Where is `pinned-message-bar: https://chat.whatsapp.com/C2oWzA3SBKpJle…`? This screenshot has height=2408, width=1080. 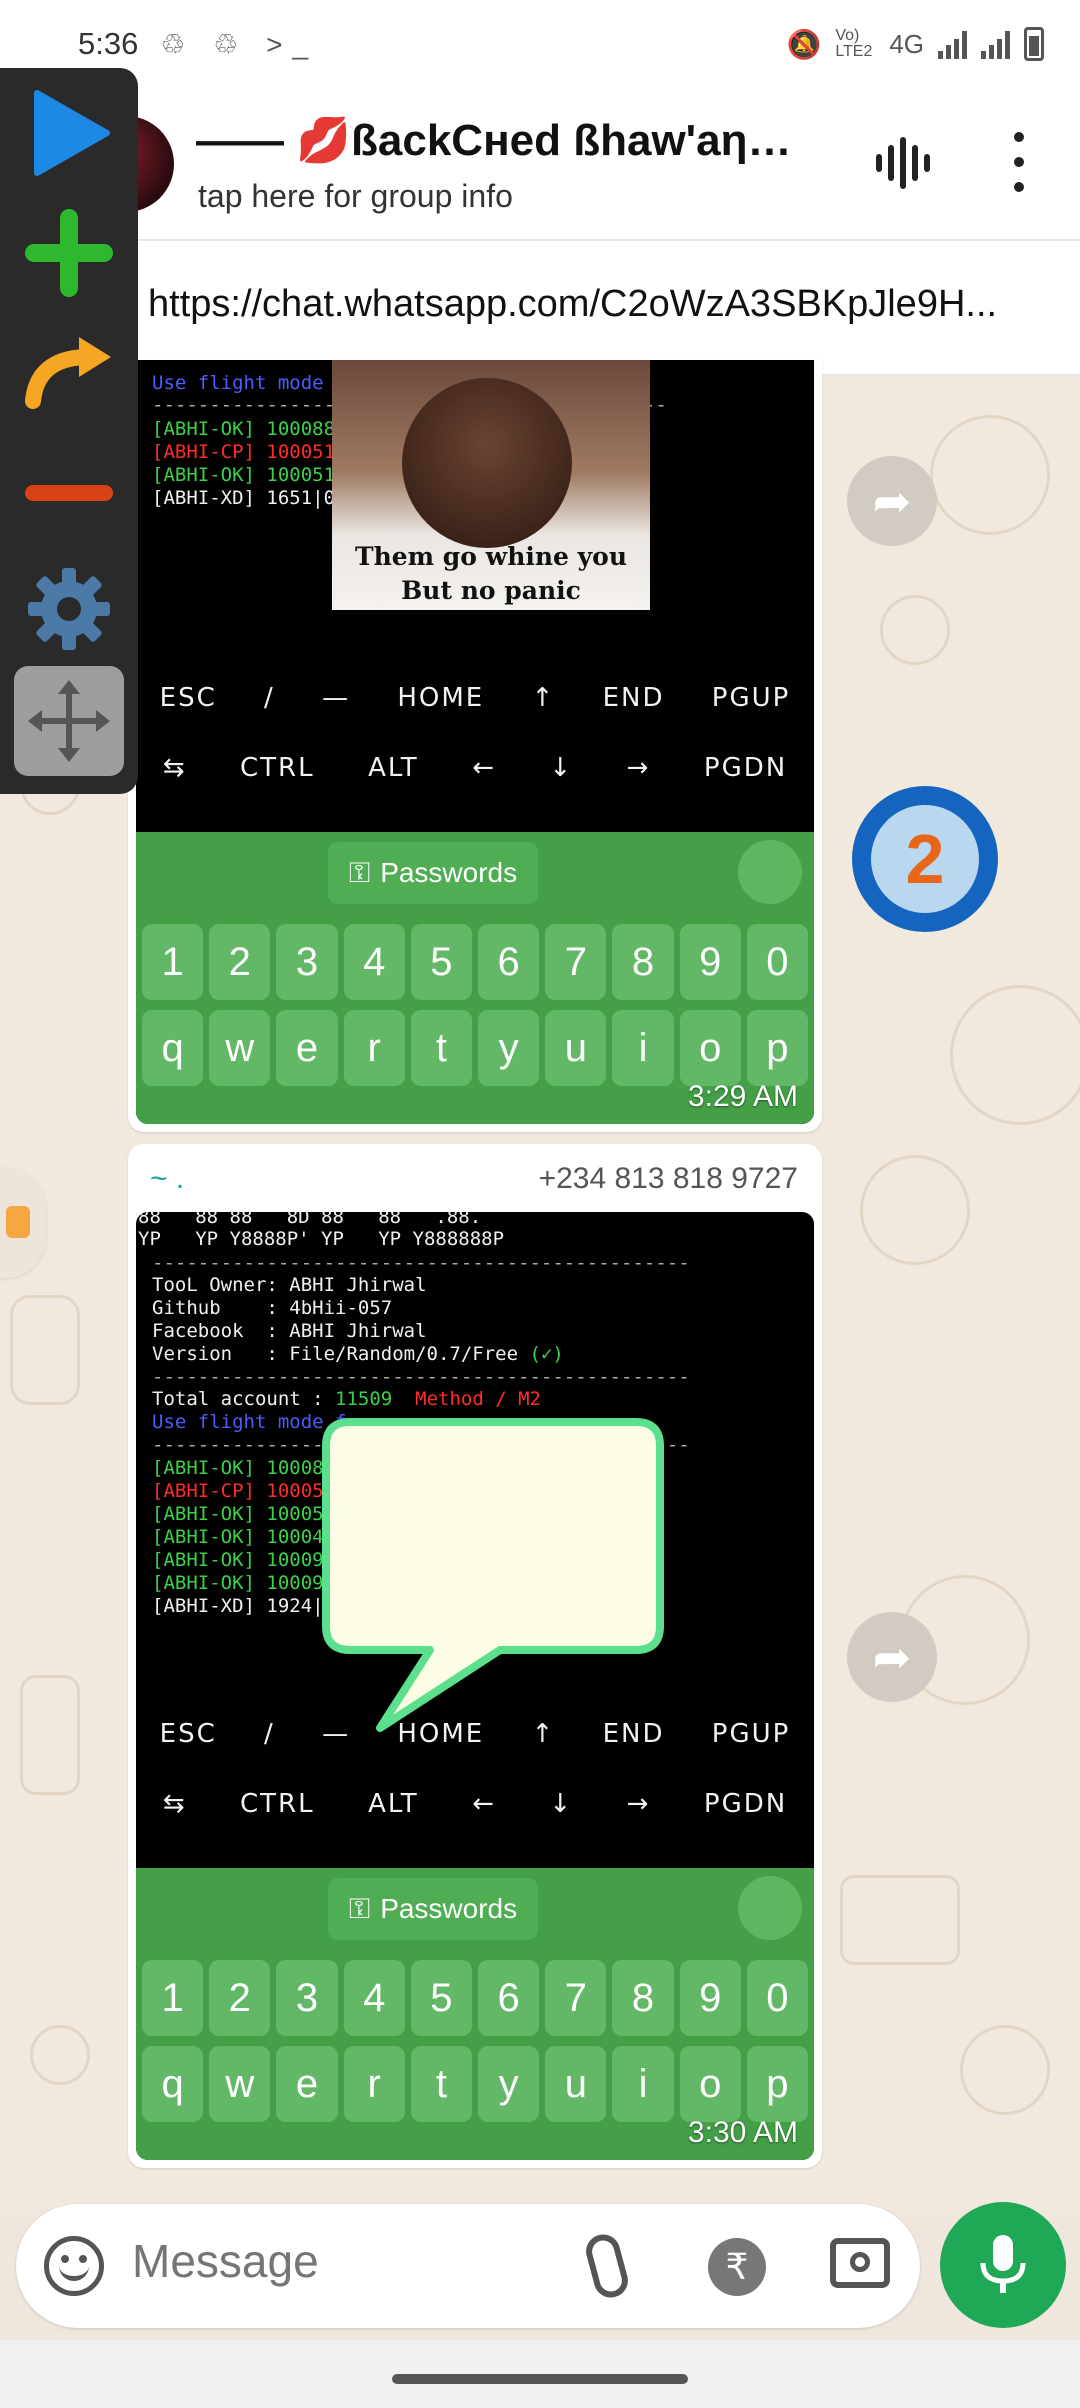 pinned-message-bar: https://chat.whatsapp.com/C2oWzA3SBKpJle… is located at coordinates (540, 308).